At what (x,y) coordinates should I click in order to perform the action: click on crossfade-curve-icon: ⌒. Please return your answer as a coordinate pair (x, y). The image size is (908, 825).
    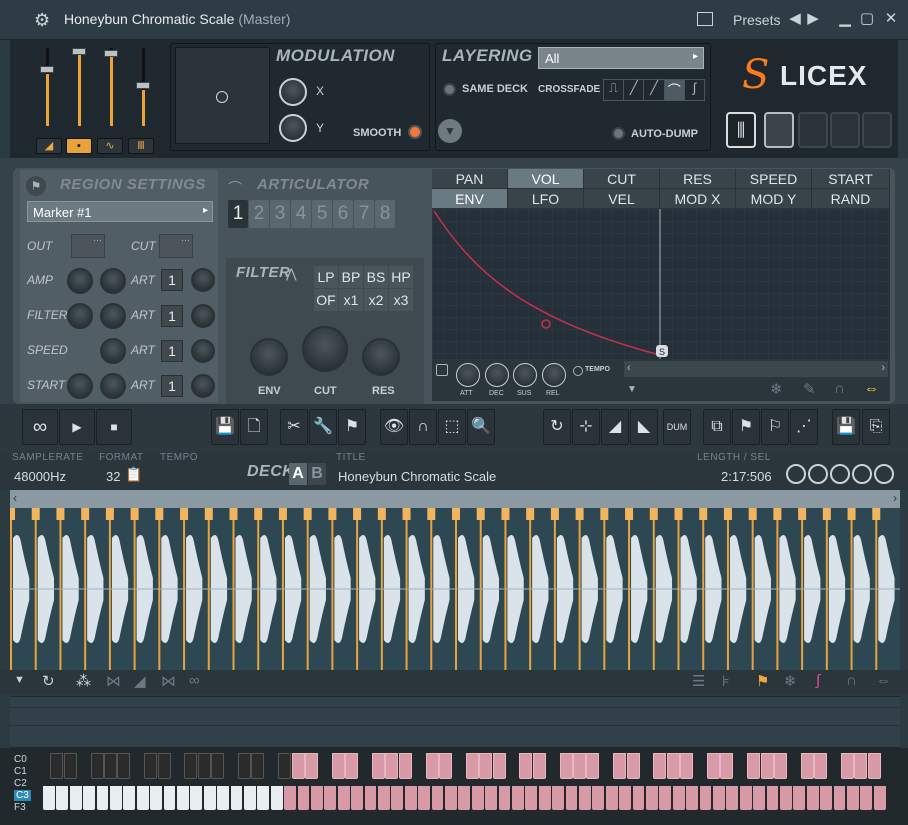
    Looking at the image, I should click on (674, 90).